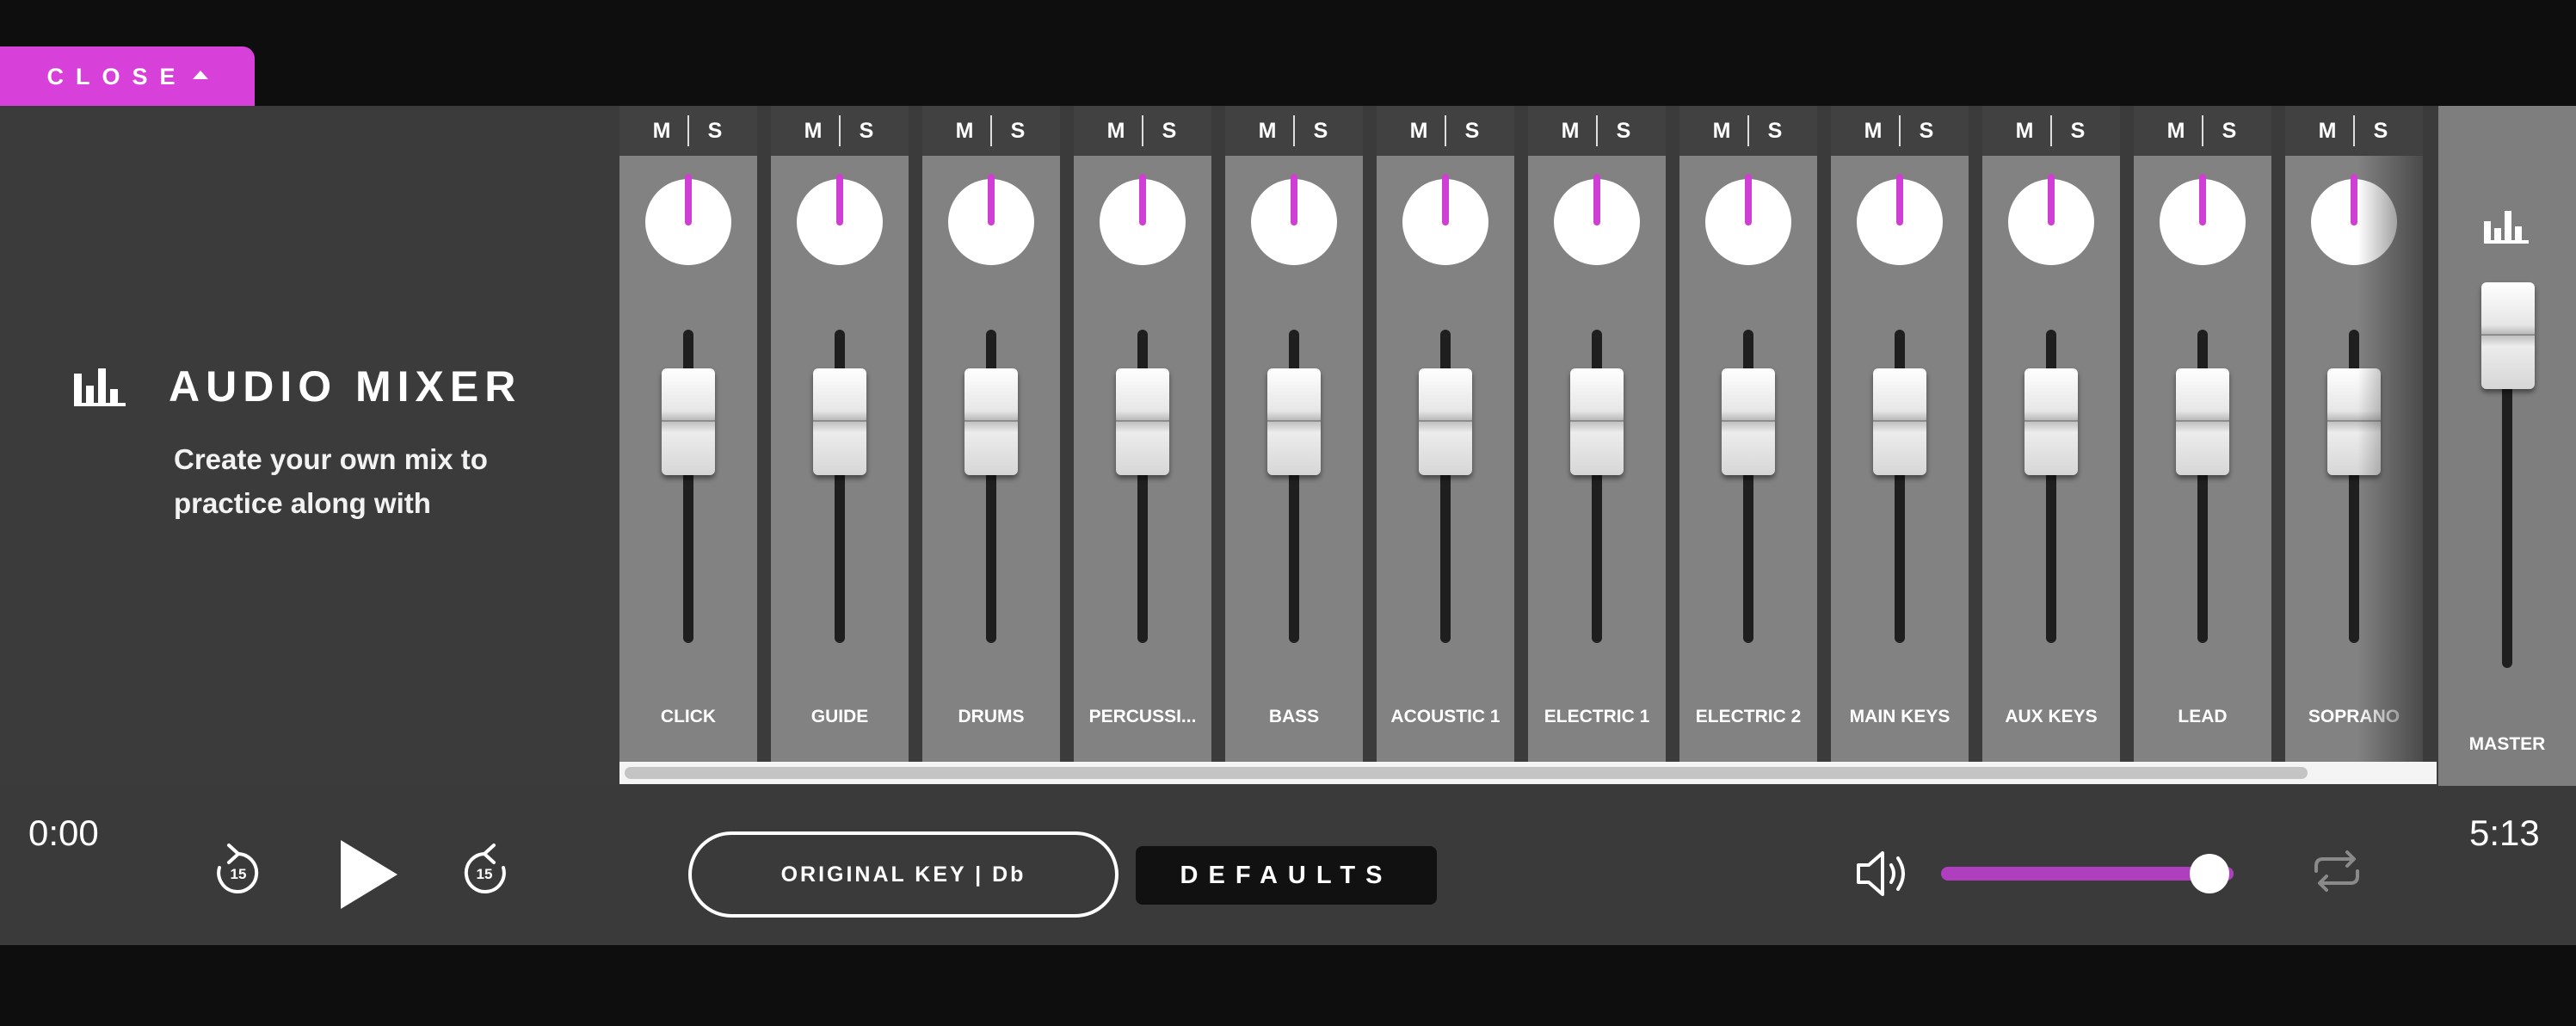  I want to click on channel-label: AUX KEYS, so click(2051, 716).